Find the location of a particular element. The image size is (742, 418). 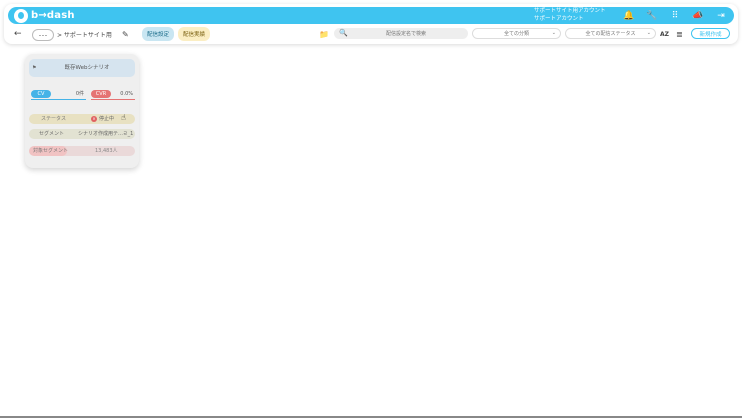

cv-metric: CV 0件 is located at coordinates (58, 95).